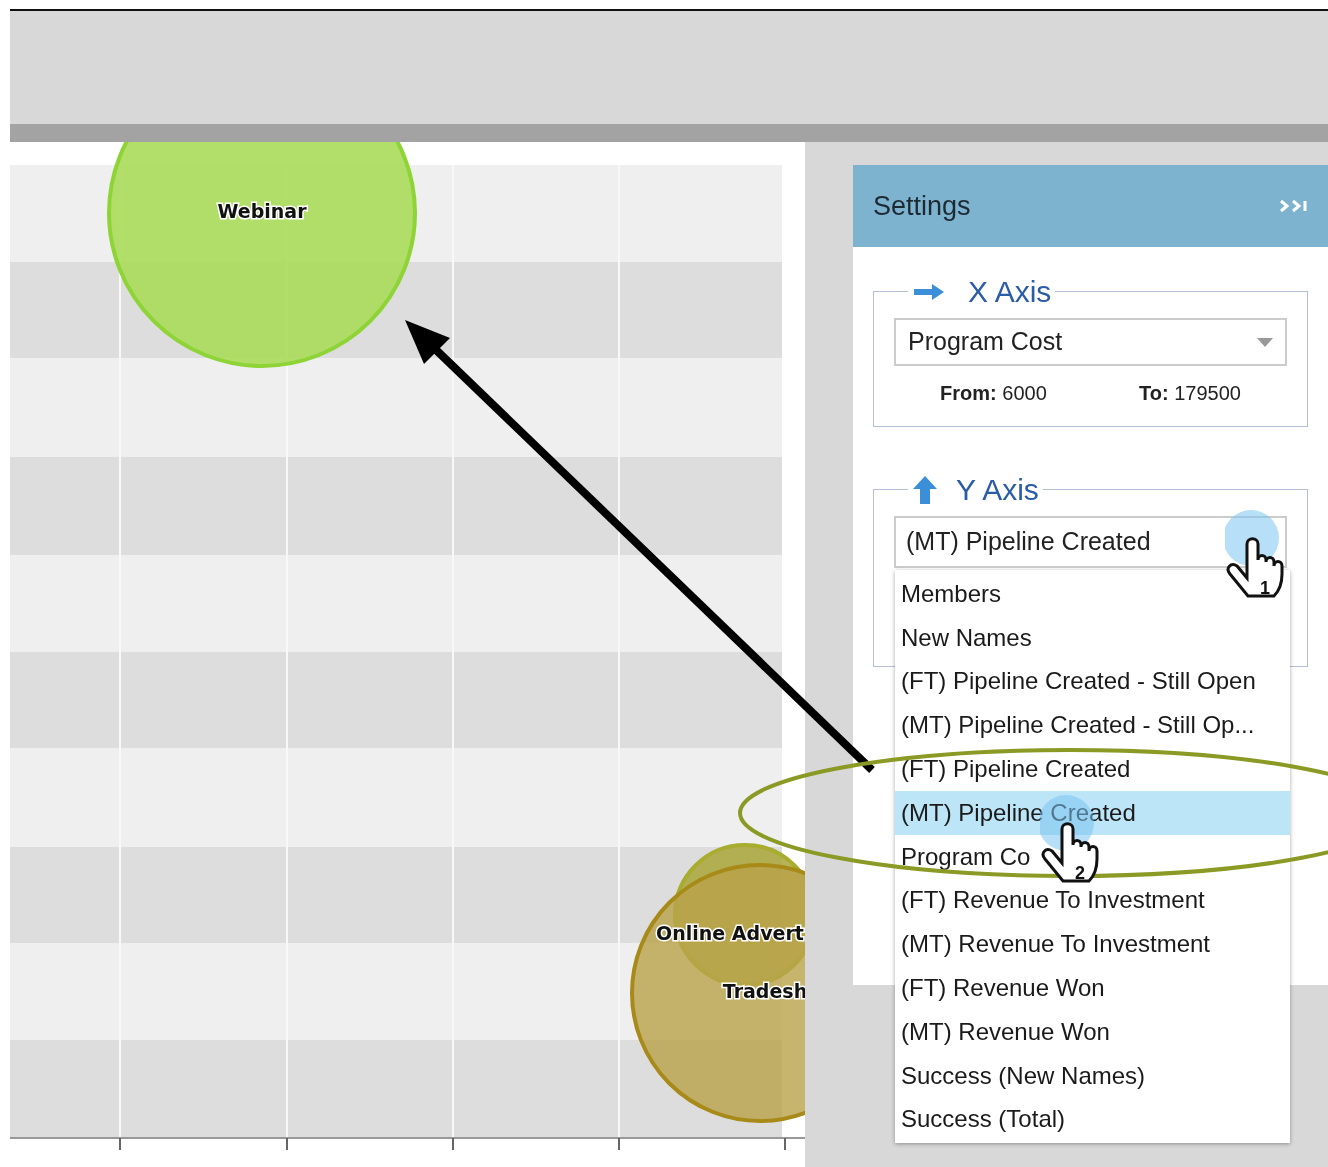  Describe the element at coordinates (1190, 393) in the screenshot. I see `range-to: To: 179500` at that location.